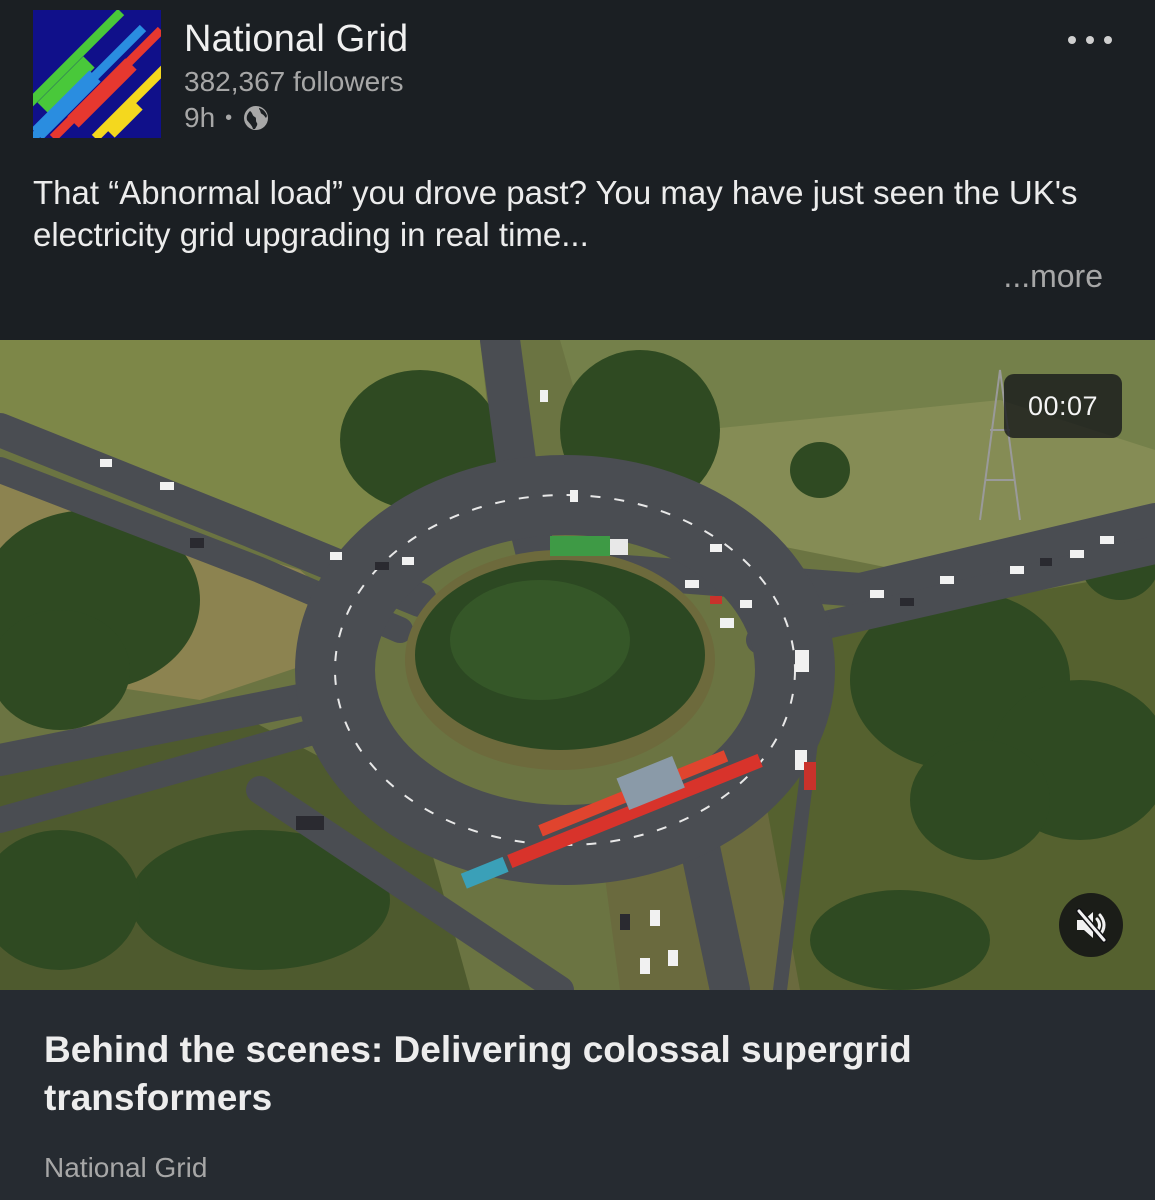 The height and width of the screenshot is (1200, 1155). I want to click on globe-icon, so click(256, 118).